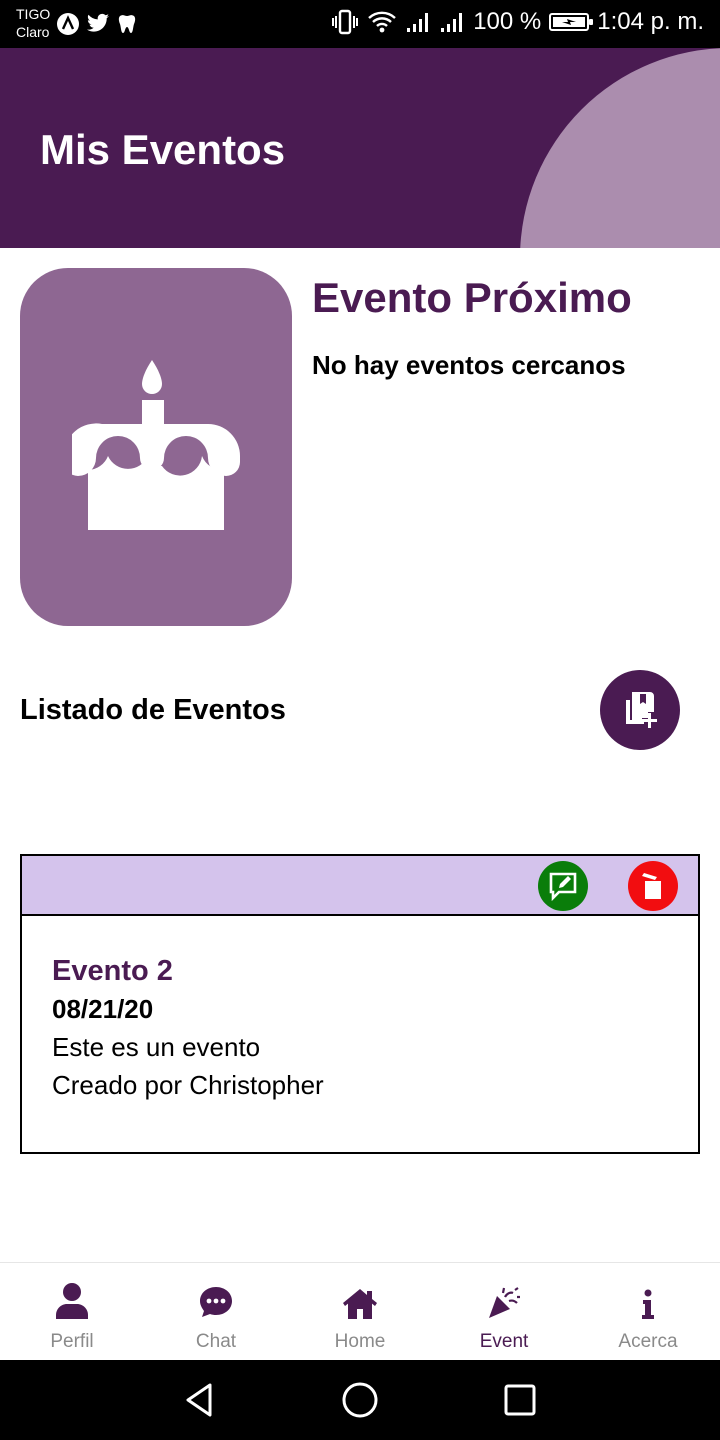  I want to click on app-notification-icon, so click(68, 24).